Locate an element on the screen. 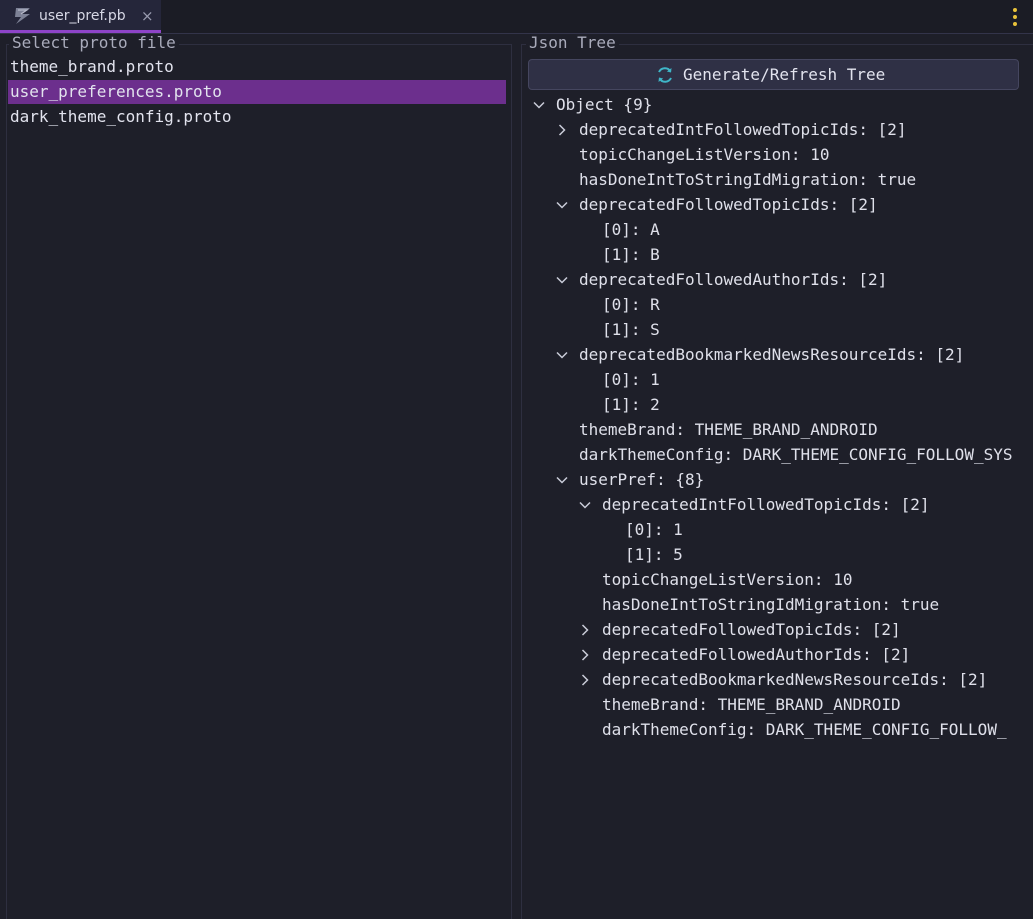  tree-node-label: [1]: B is located at coordinates (631, 254).